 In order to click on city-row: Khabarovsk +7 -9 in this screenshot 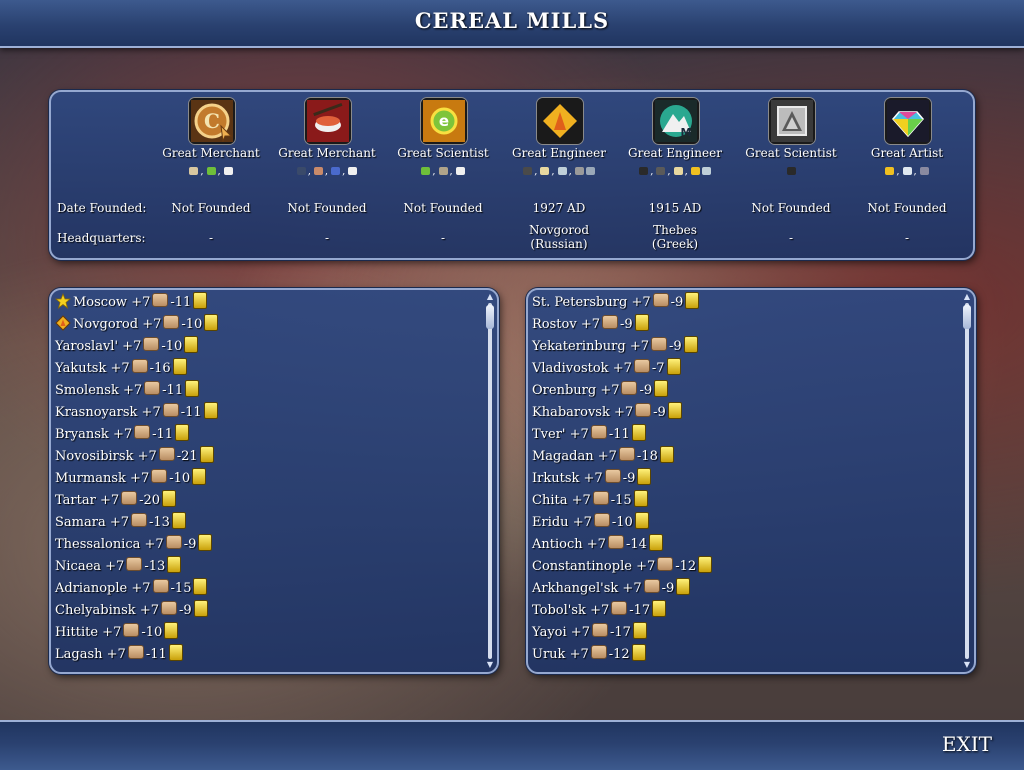, I will do `click(745, 413)`.